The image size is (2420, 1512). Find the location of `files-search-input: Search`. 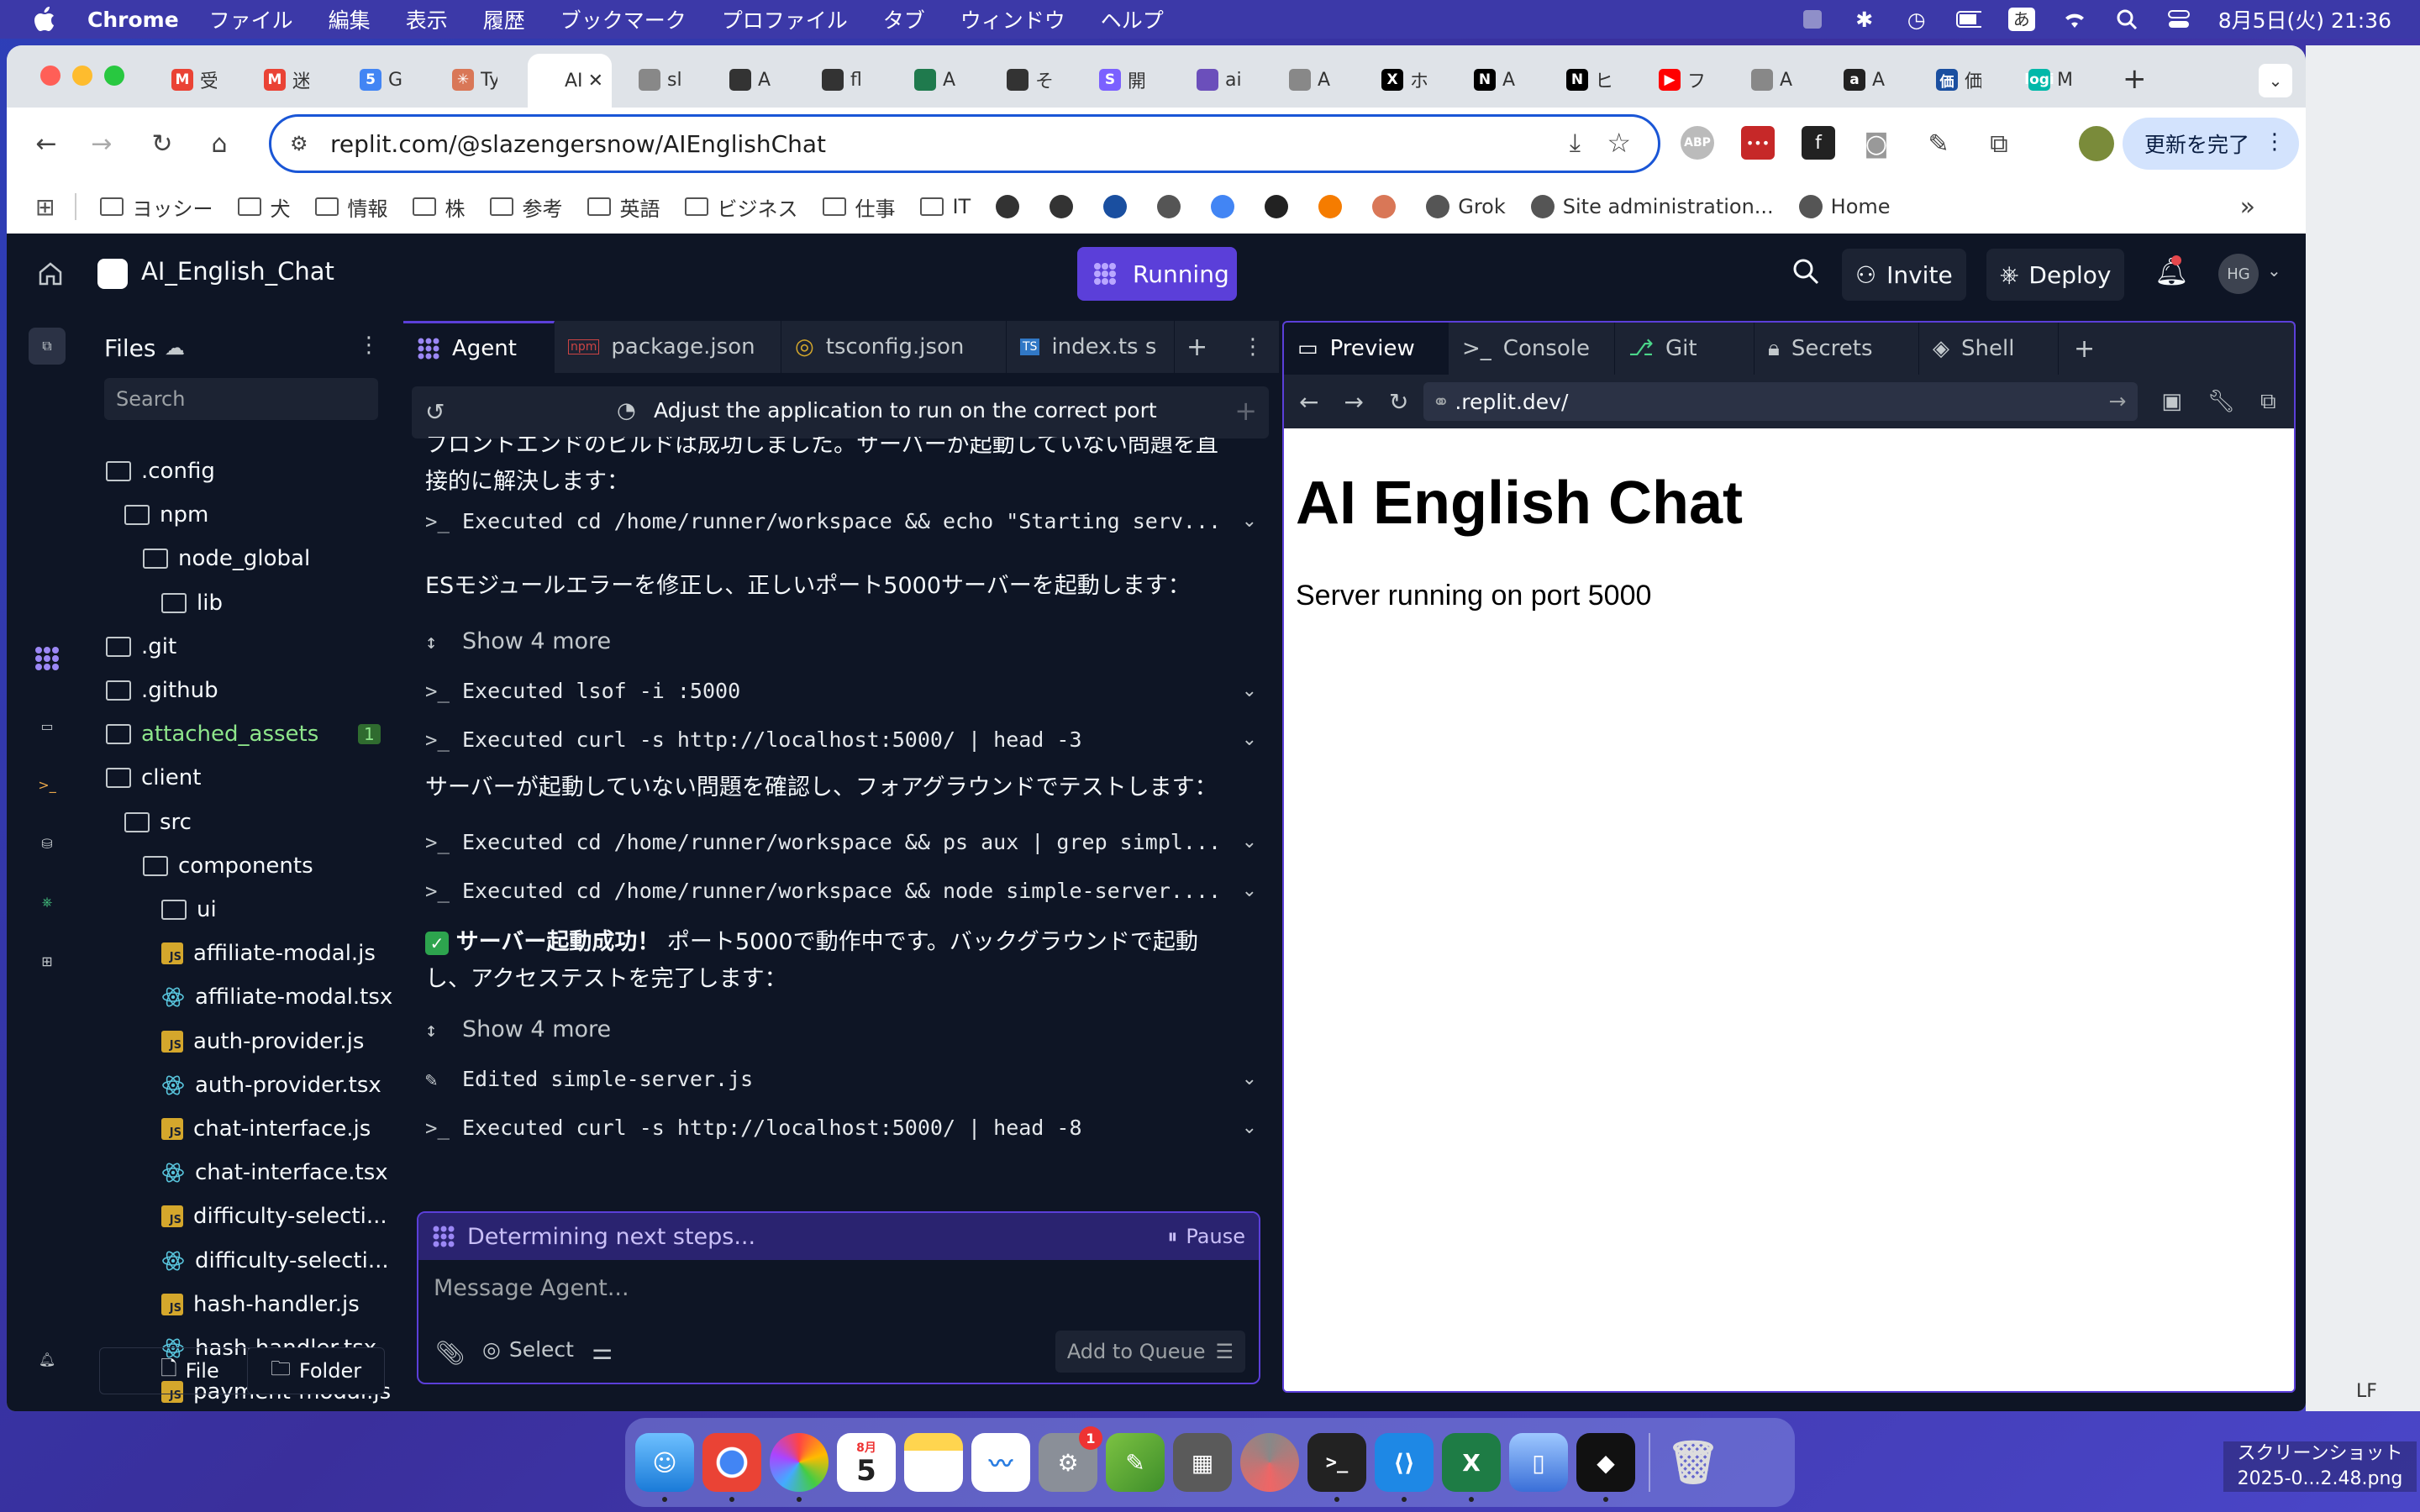

files-search-input: Search is located at coordinates (241, 399).